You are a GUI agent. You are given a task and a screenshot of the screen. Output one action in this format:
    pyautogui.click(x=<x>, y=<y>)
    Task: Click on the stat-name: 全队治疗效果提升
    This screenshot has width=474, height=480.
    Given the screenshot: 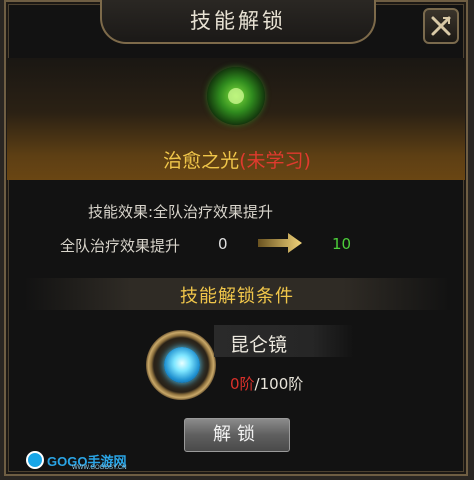 What is the action you would take?
    pyautogui.click(x=120, y=246)
    